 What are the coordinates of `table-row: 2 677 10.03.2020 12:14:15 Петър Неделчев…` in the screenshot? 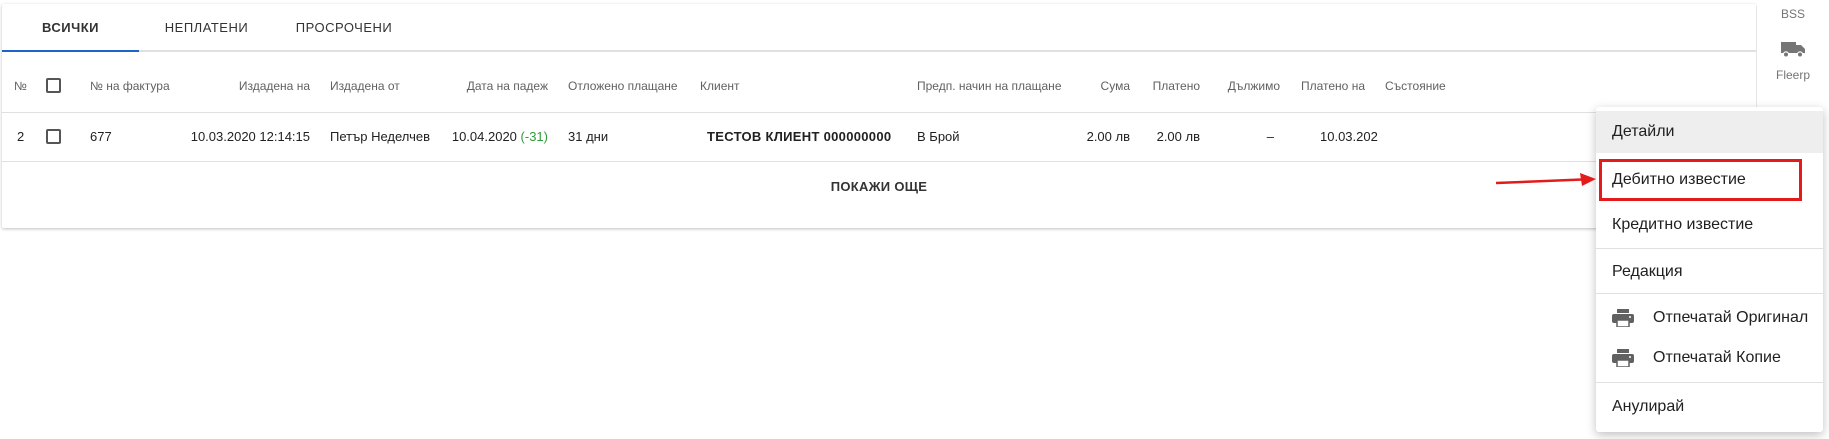 It's located at (879, 137).